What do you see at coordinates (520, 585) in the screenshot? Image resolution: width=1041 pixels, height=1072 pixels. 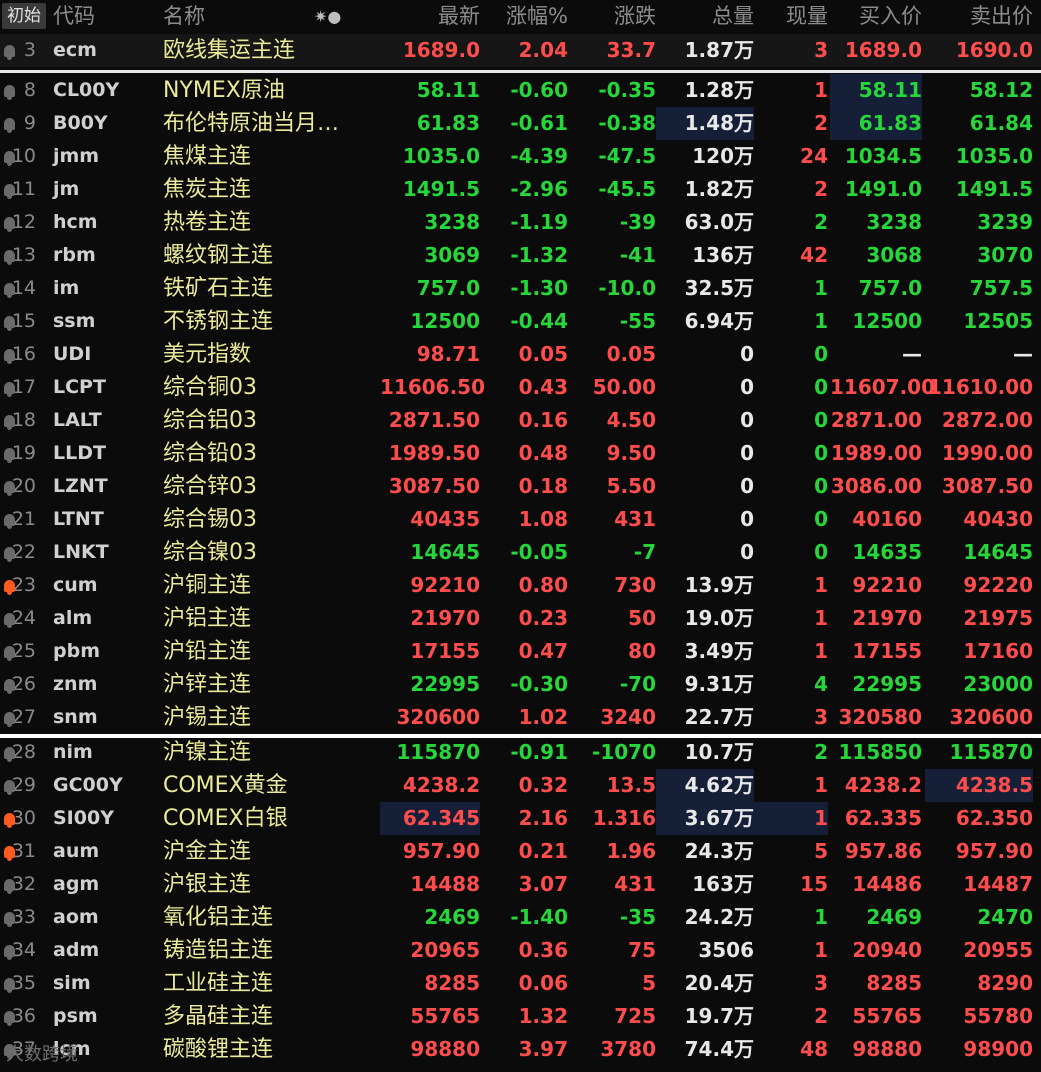 I see `table-row: 23 cum 沪铜主连 92210 0.80 730 13.9万 1 92210 92220` at bounding box center [520, 585].